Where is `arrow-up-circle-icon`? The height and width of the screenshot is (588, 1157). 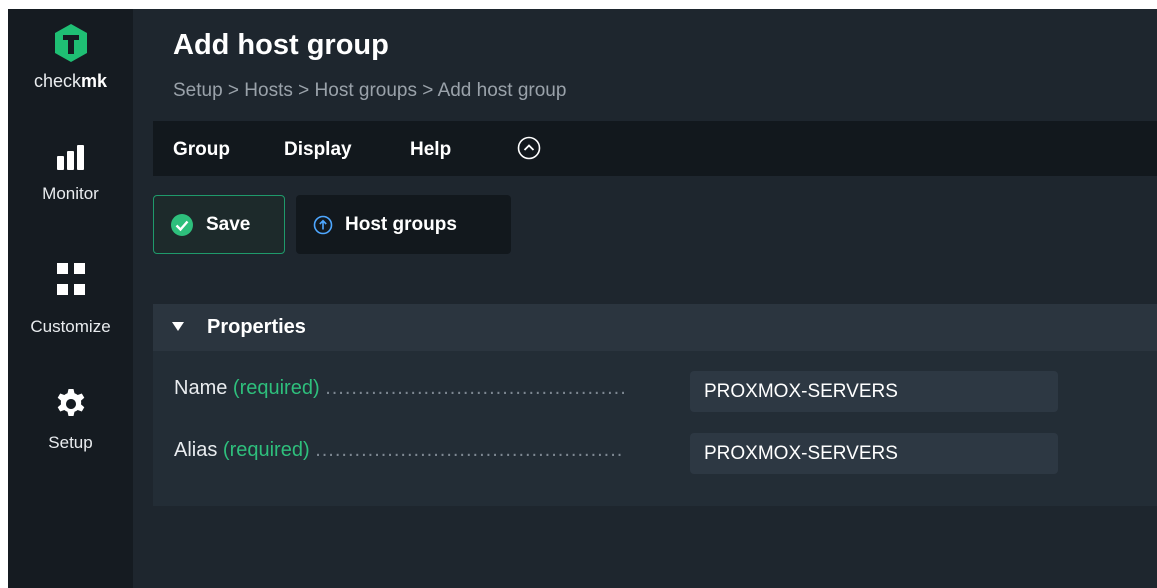
arrow-up-circle-icon is located at coordinates (323, 224).